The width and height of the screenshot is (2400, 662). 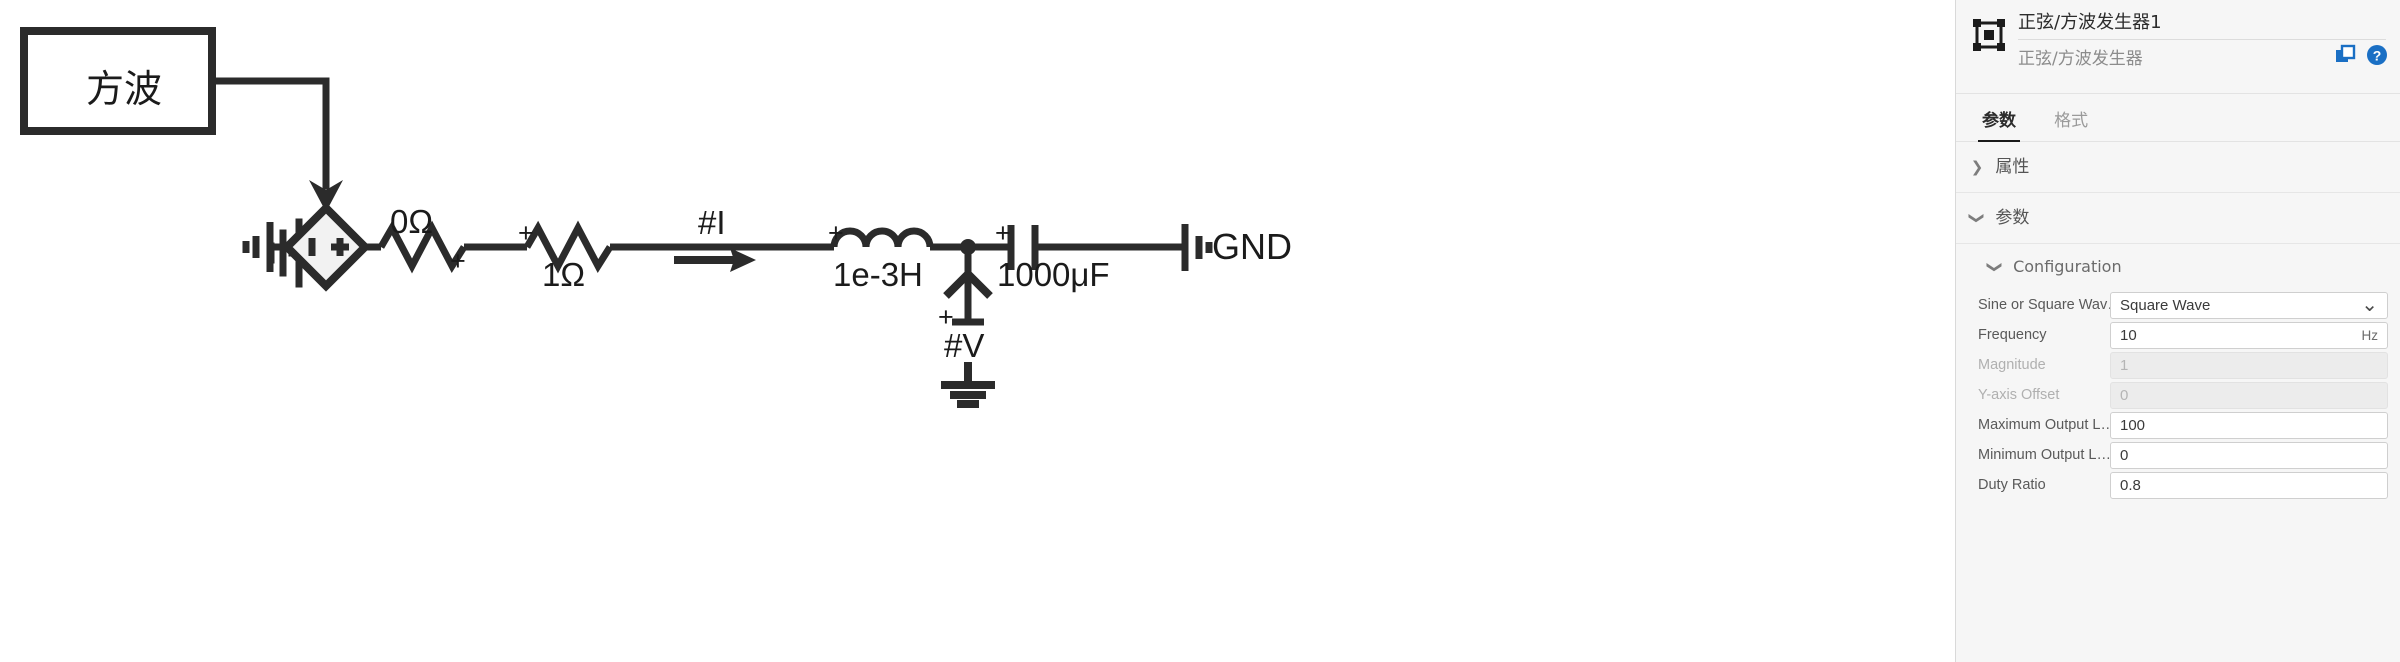 What do you see at coordinates (2012, 335) in the screenshot?
I see `param-label: Frequency` at bounding box center [2012, 335].